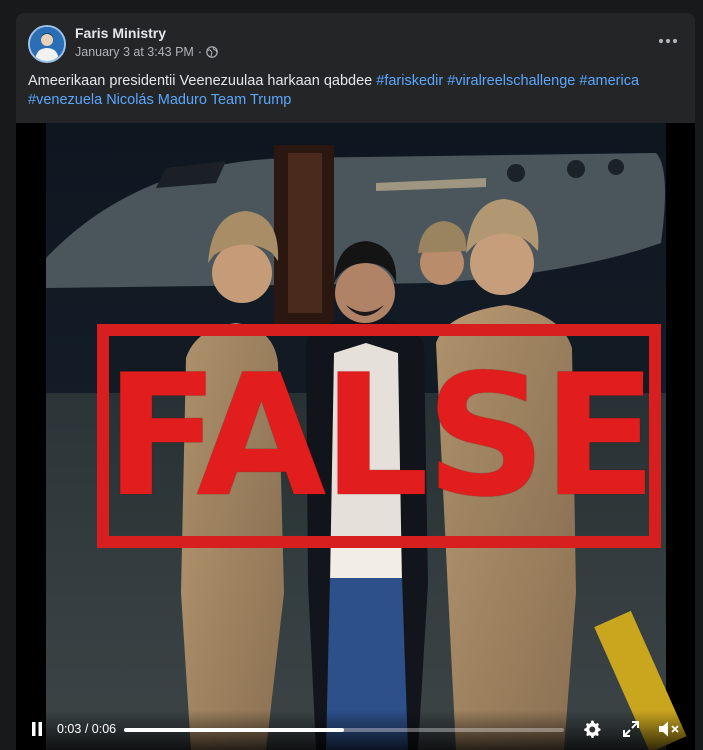 This screenshot has width=703, height=750. What do you see at coordinates (355, 43) in the screenshot?
I see `post-header: Faris Ministry January 3 at 3:43 PM ·` at bounding box center [355, 43].